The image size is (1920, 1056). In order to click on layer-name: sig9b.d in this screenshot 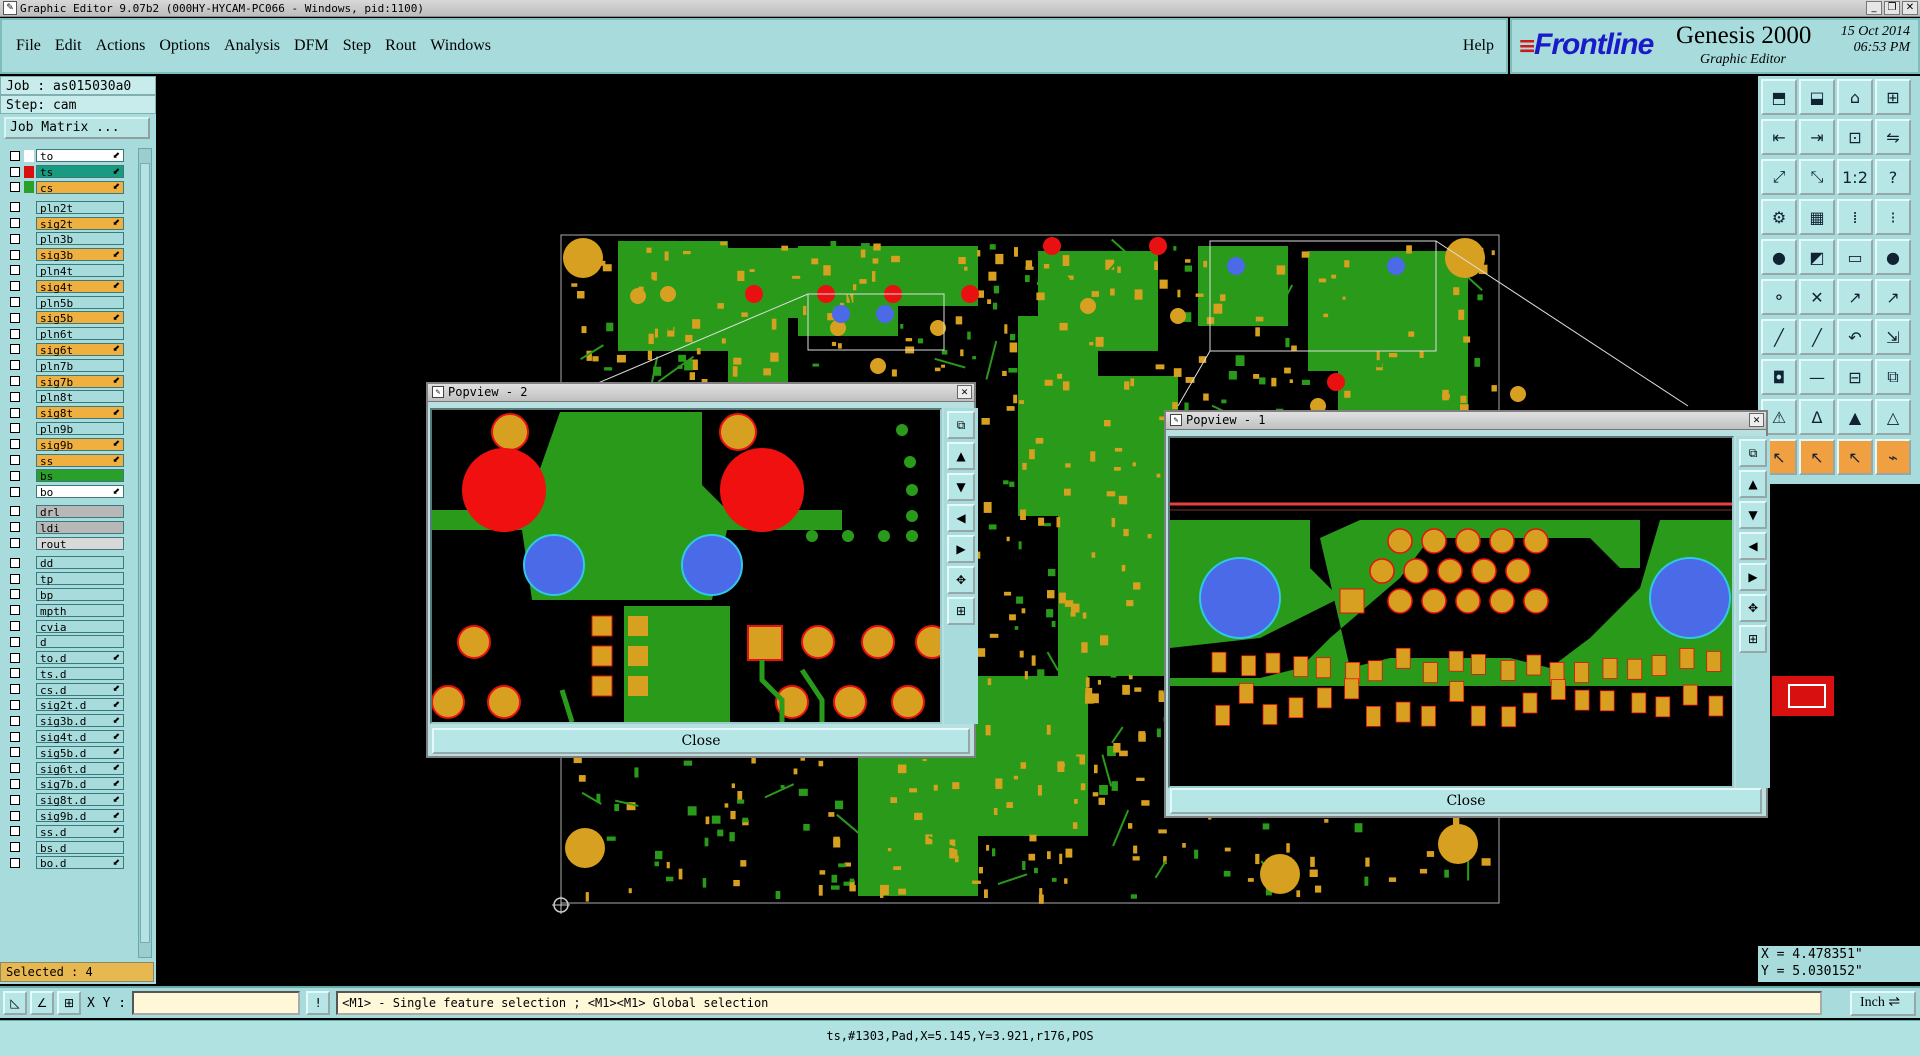, I will do `click(80, 816)`.